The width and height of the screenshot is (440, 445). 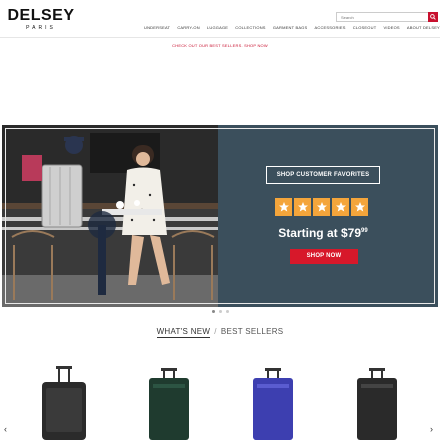 What do you see at coordinates (5, 429) in the screenshot?
I see `carousel-prev-arrow: ‹` at bounding box center [5, 429].